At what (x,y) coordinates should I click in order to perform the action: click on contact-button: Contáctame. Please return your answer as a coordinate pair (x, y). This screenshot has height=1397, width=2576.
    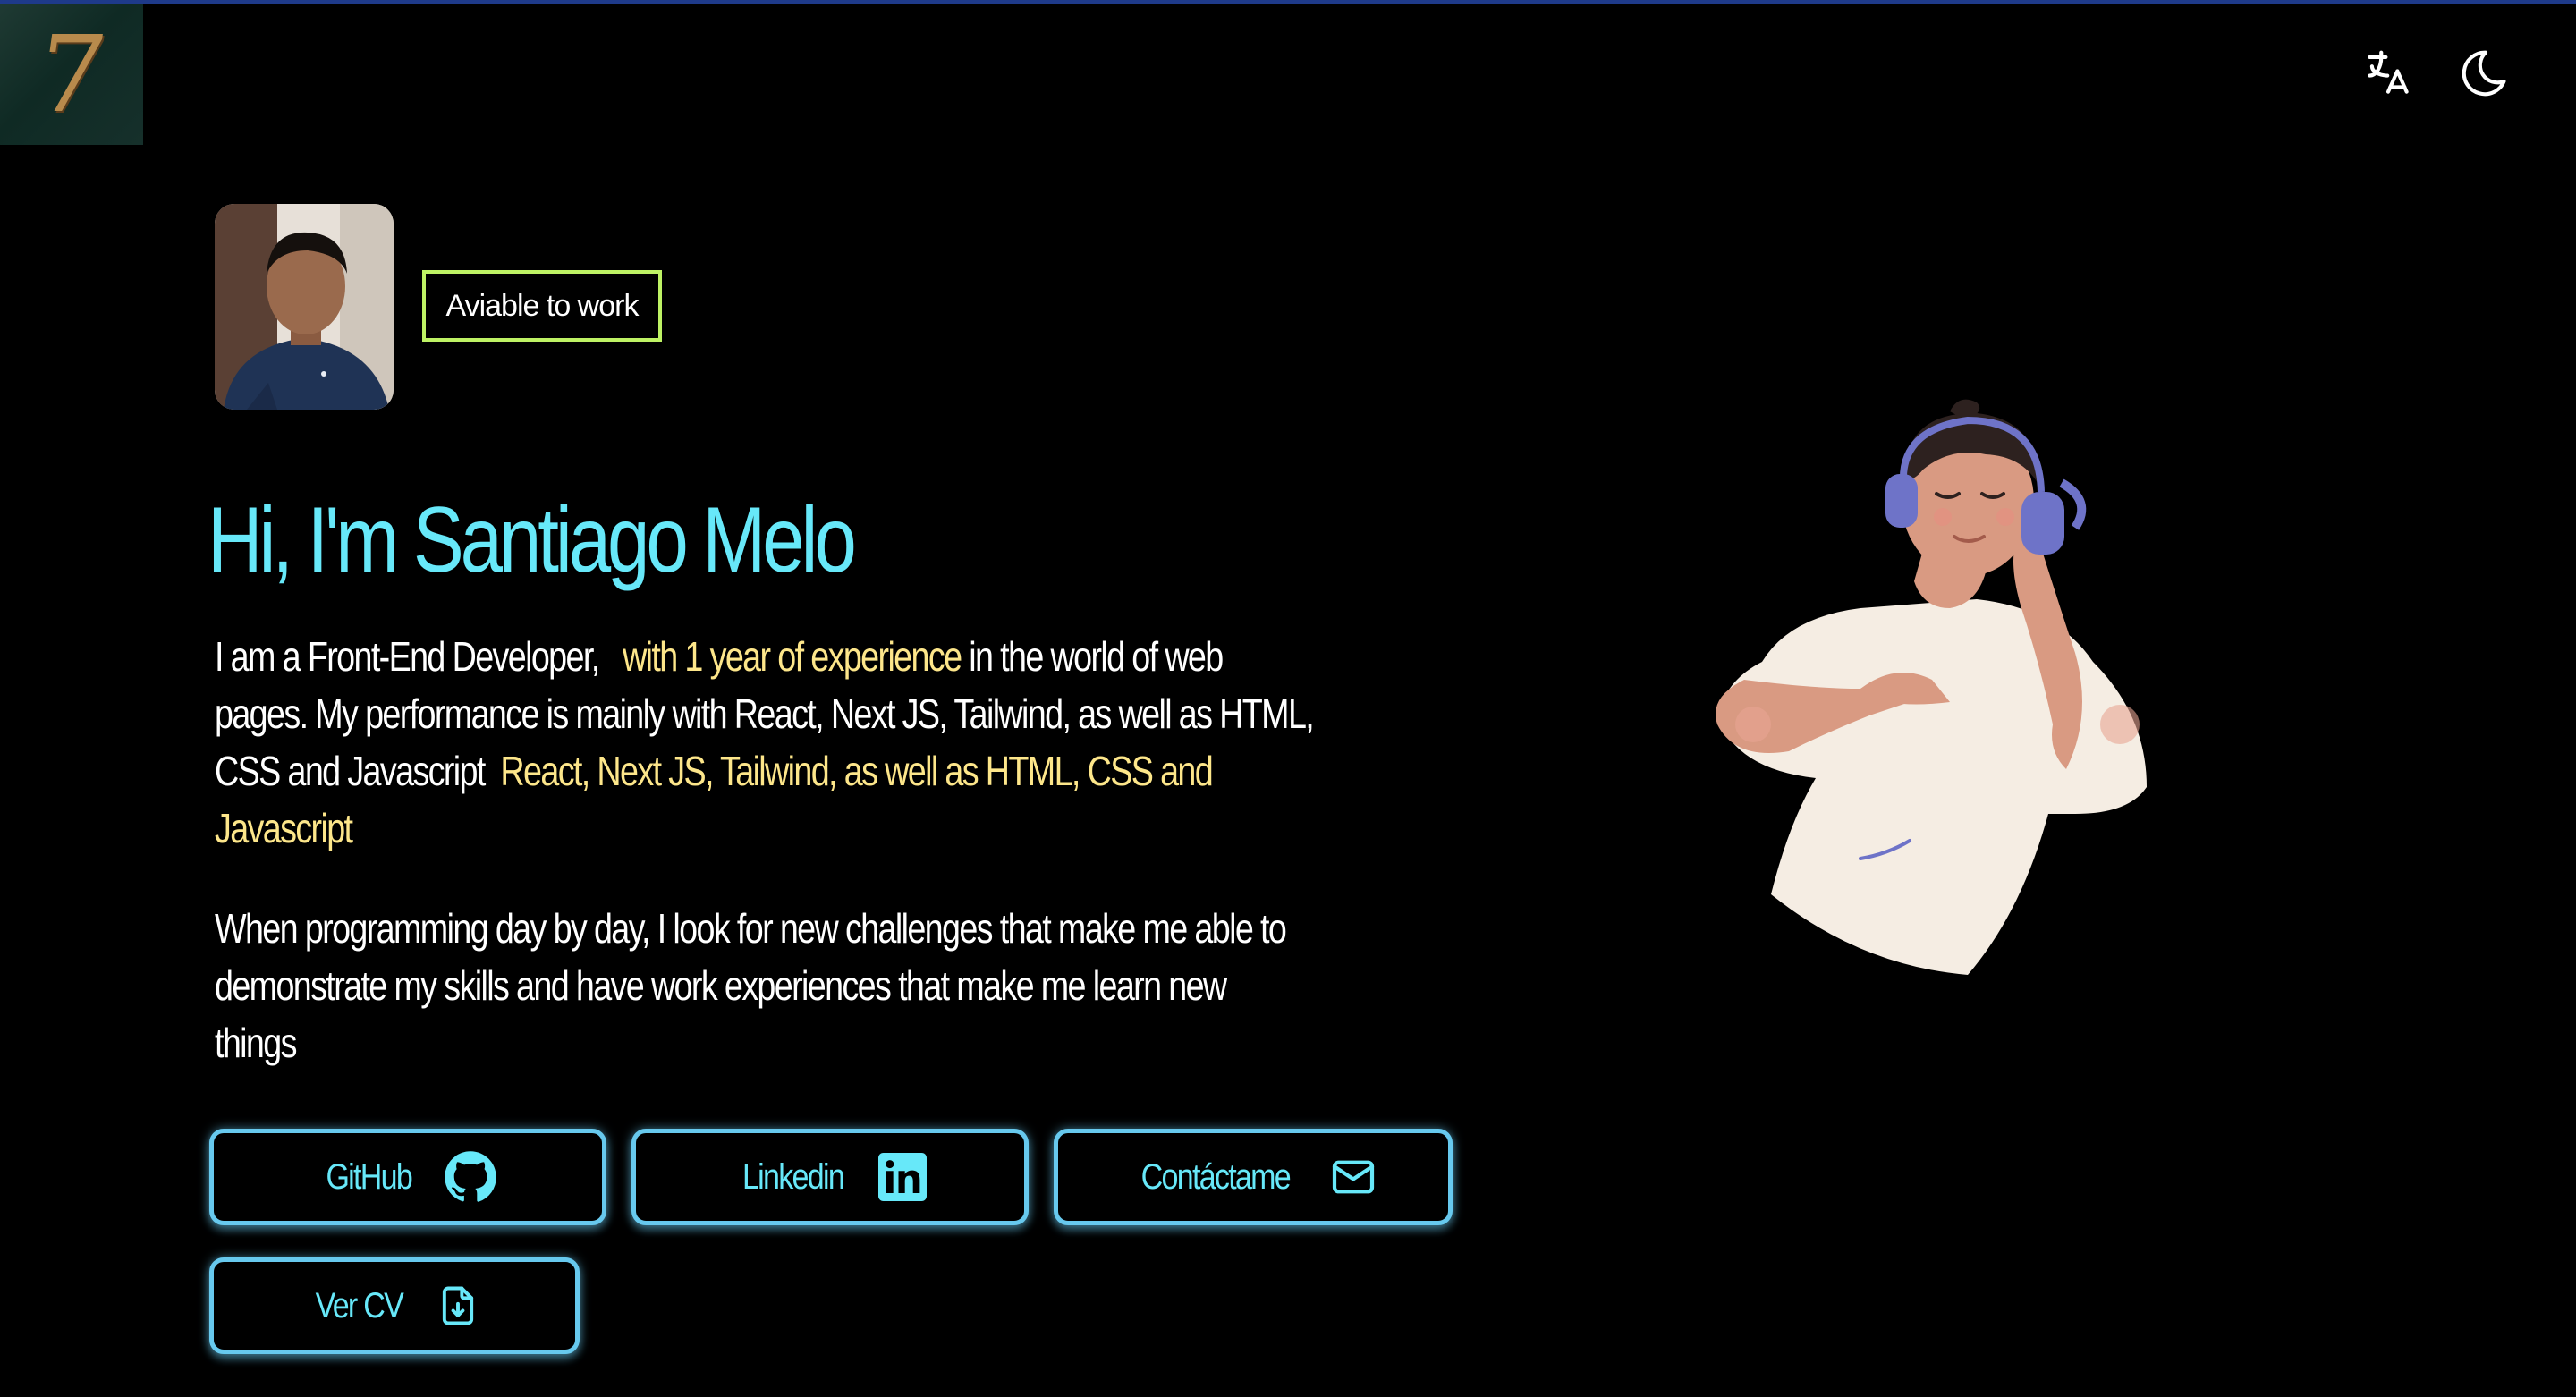
    Looking at the image, I should click on (1253, 1177).